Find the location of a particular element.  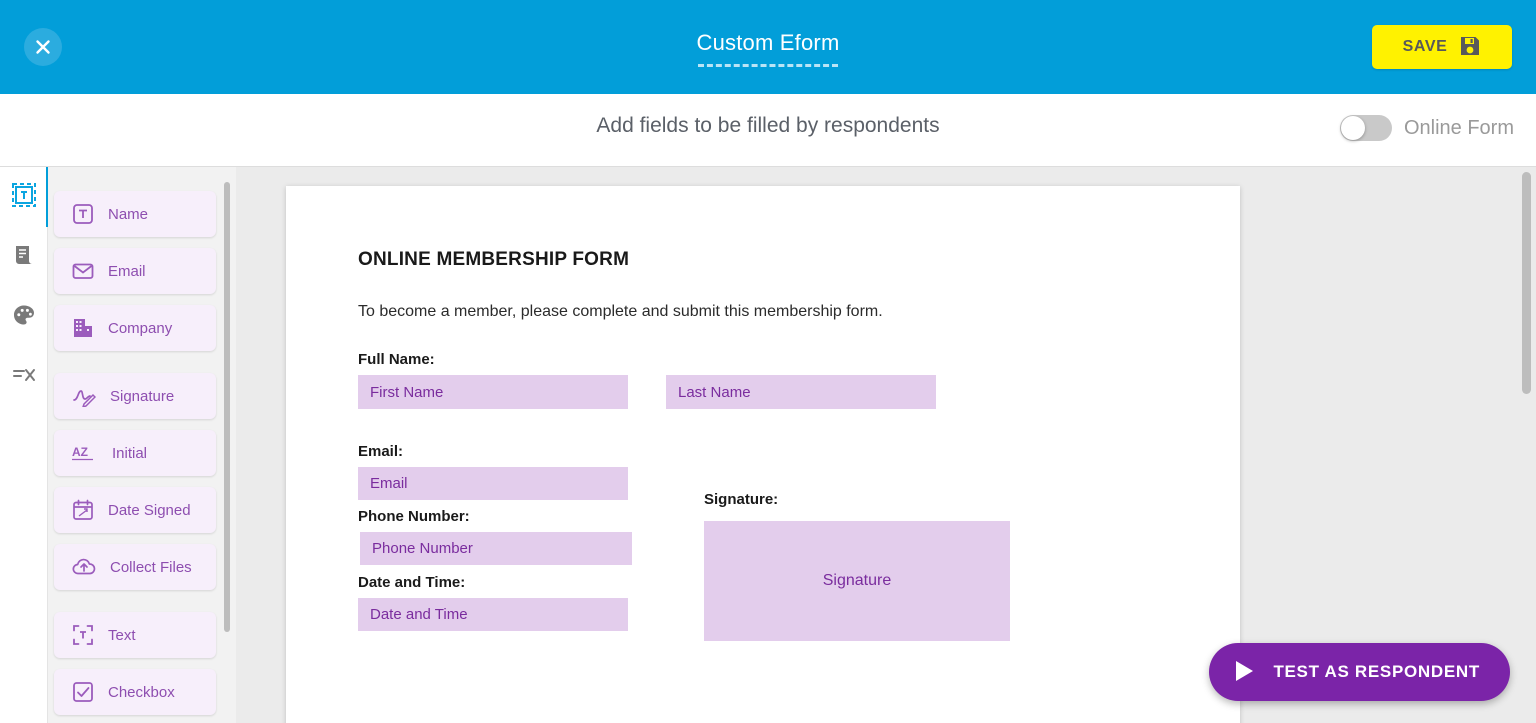

save-button-label: SAVE is located at coordinates (1425, 46).